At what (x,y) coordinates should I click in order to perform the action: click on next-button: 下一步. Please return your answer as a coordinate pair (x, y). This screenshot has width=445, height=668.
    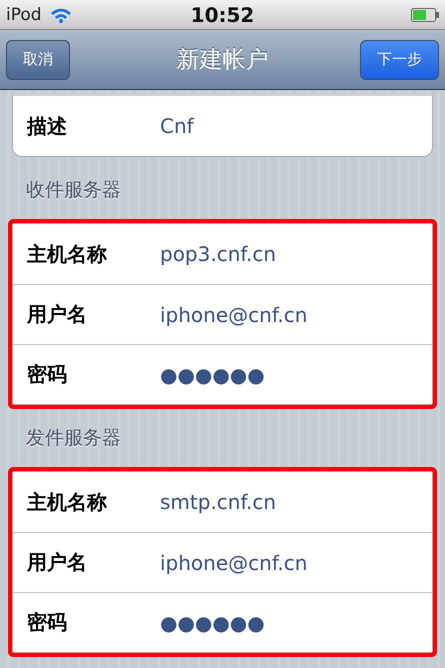
    Looking at the image, I should click on (399, 60).